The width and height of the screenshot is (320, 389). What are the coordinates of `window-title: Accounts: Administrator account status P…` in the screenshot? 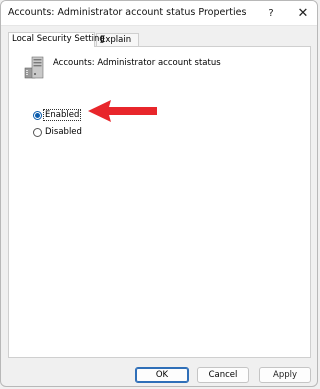 It's located at (127, 12).